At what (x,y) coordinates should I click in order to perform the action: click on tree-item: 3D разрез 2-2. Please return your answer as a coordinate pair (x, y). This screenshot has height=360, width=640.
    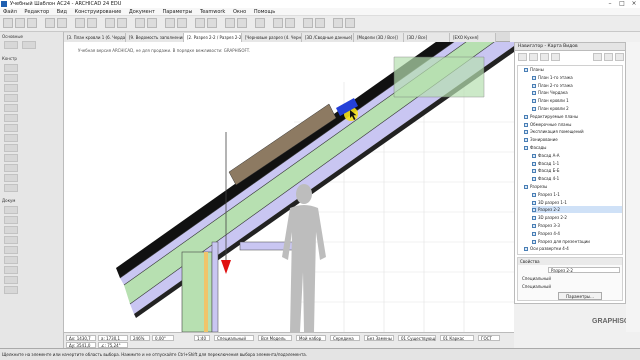
    Looking at the image, I should click on (577, 217).